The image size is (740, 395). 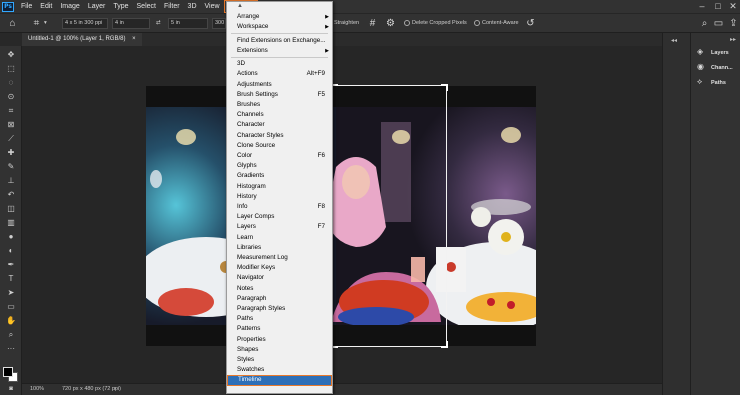 What do you see at coordinates (188, 23) in the screenshot?
I see `crop-height-field: 5 in` at bounding box center [188, 23].